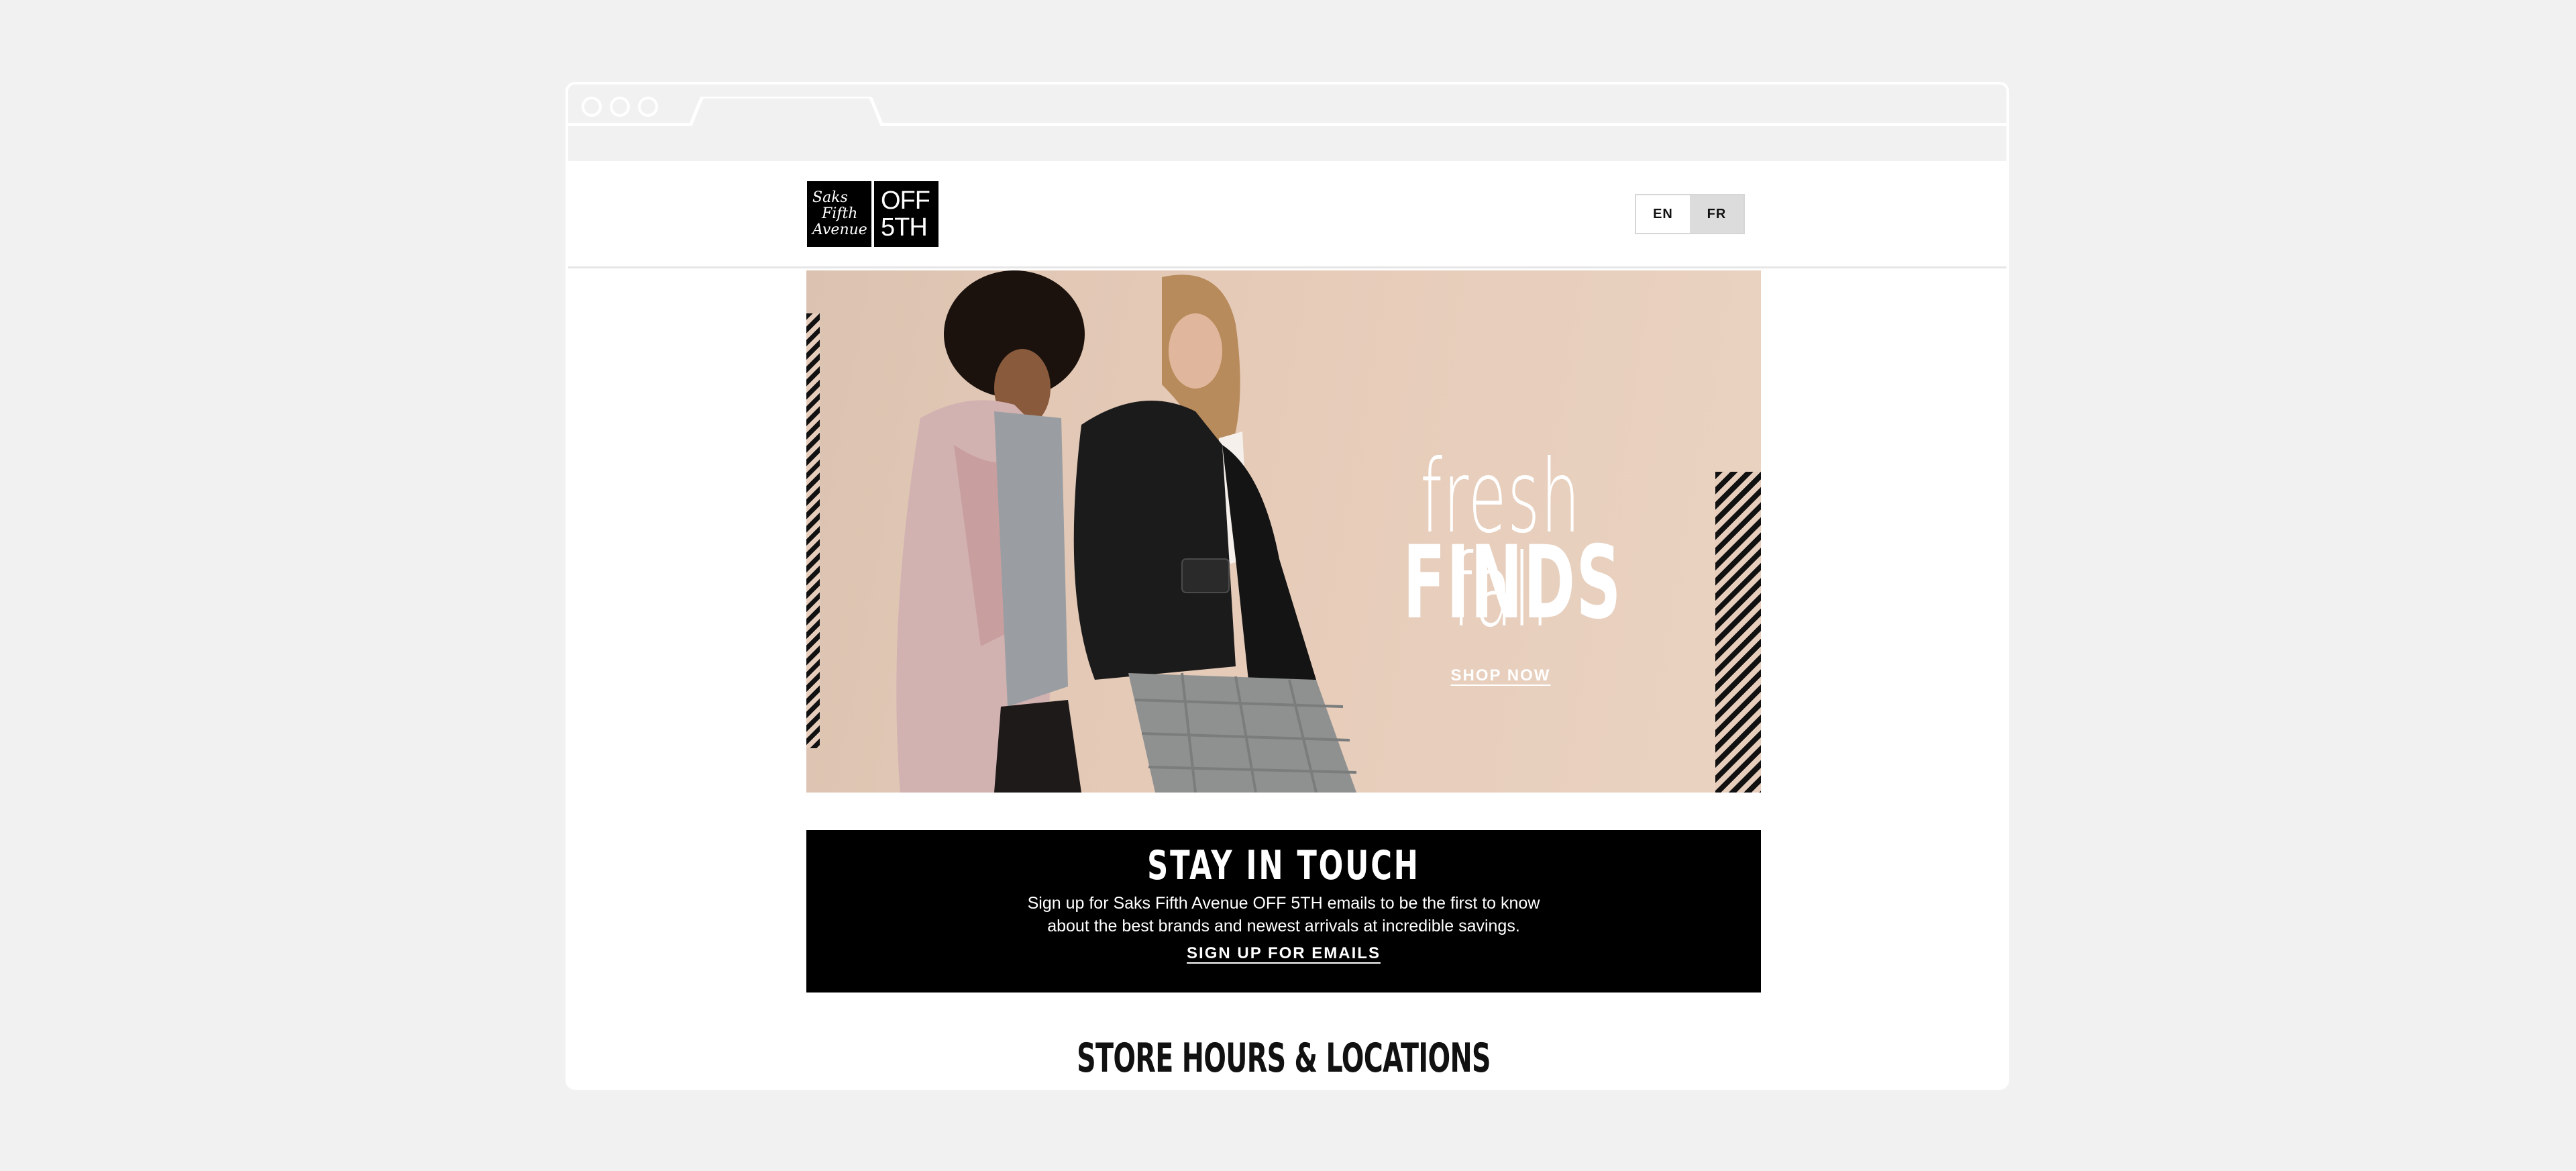 Image resolution: width=2576 pixels, height=1171 pixels. Describe the element at coordinates (620, 107) in the screenshot. I see `window-minimize-control` at that location.